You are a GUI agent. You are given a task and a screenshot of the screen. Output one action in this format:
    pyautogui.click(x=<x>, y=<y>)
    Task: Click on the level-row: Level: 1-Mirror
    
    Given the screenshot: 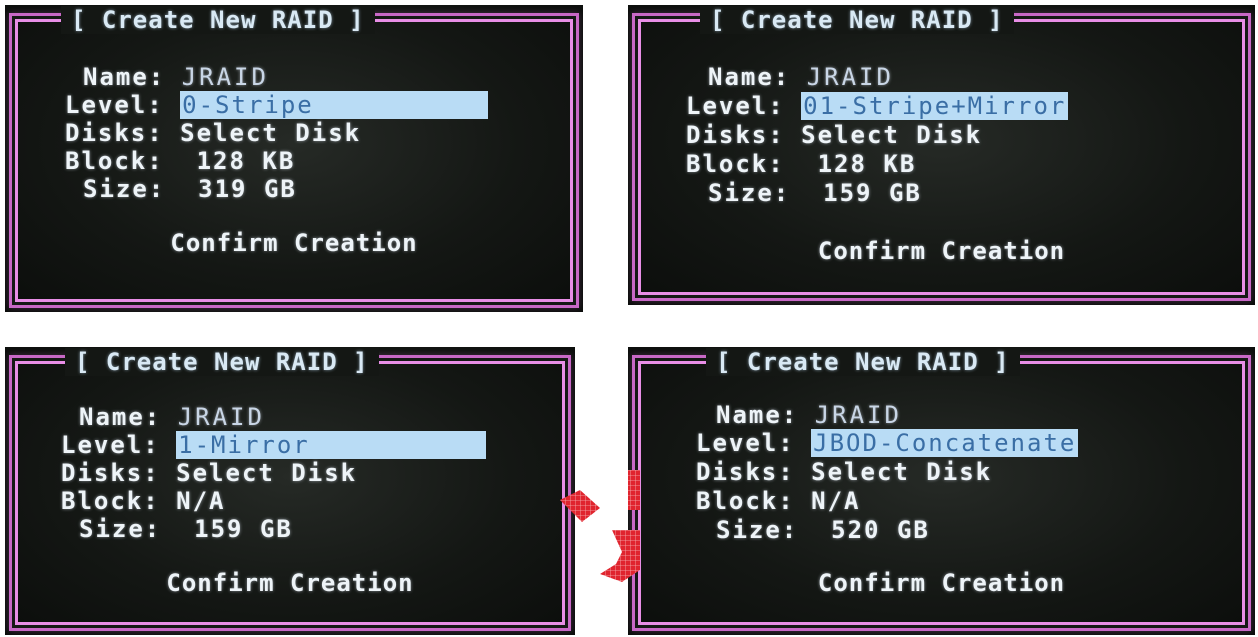 What is the action you would take?
    pyautogui.click(x=274, y=445)
    